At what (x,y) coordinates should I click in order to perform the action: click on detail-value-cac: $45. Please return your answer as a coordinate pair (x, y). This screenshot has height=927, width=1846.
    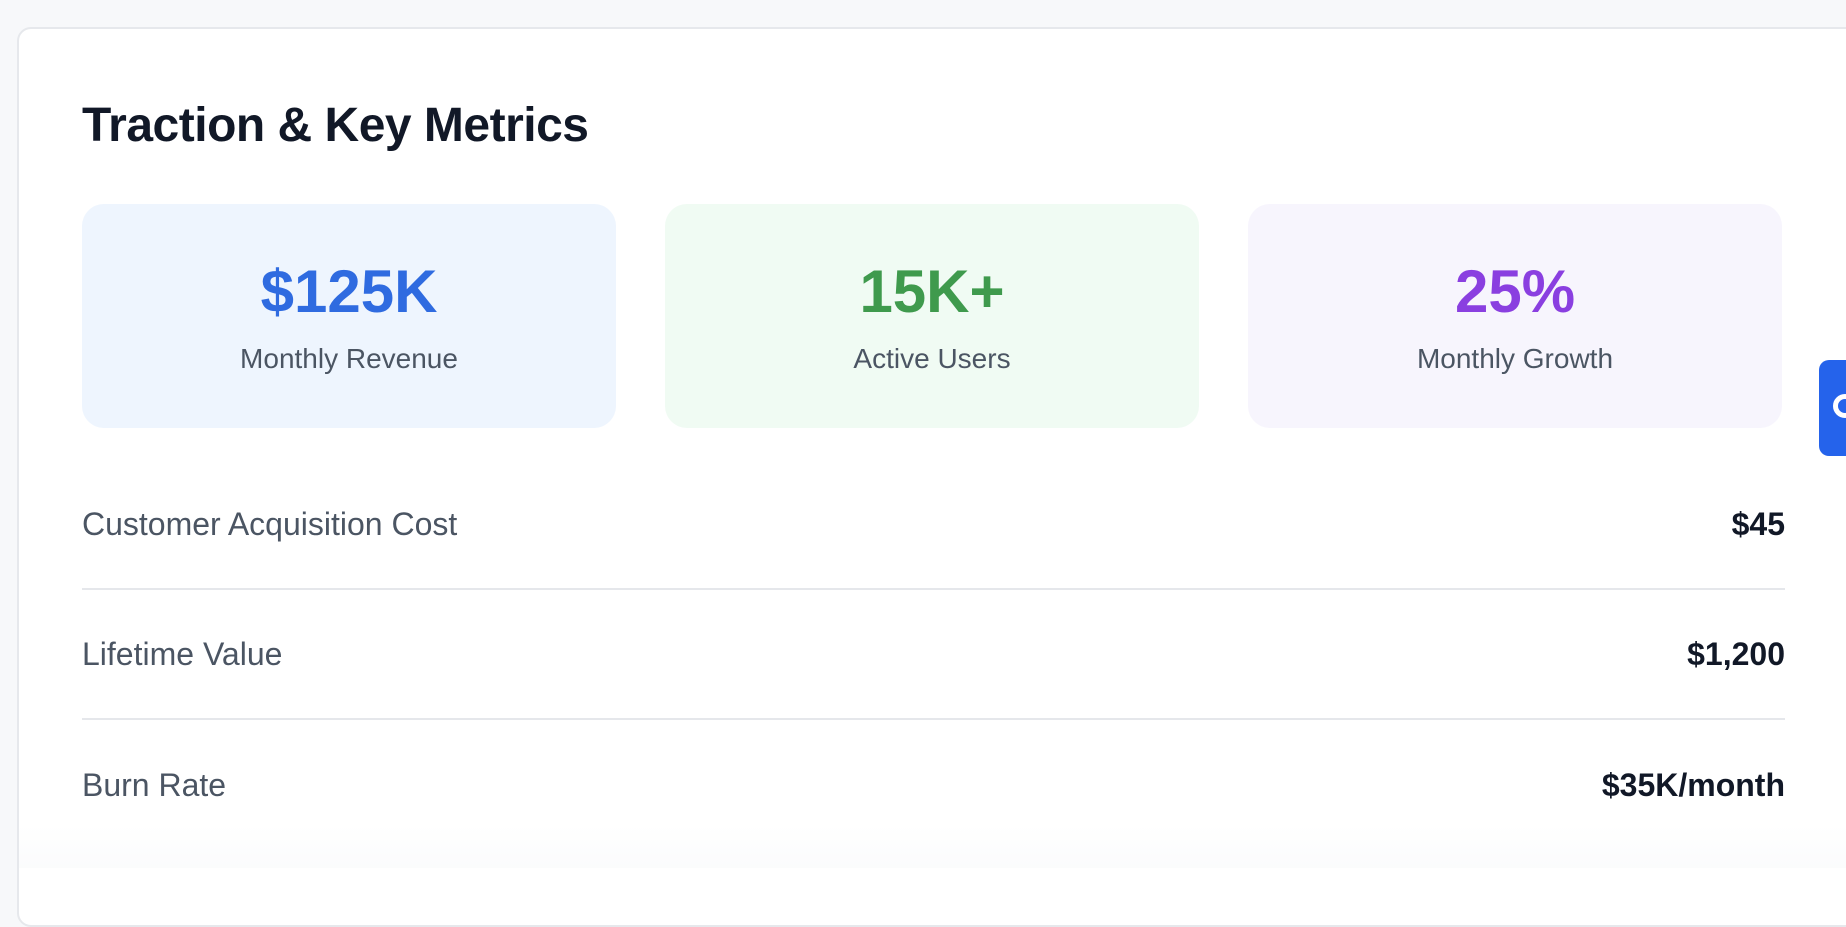
    Looking at the image, I should click on (1758, 523).